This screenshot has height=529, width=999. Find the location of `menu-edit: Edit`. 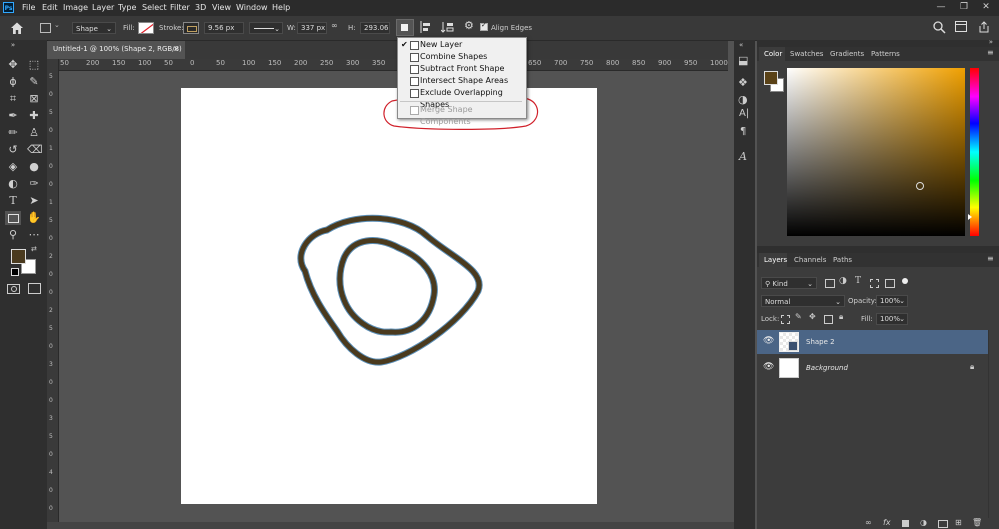

menu-edit: Edit is located at coordinates (50, 7).